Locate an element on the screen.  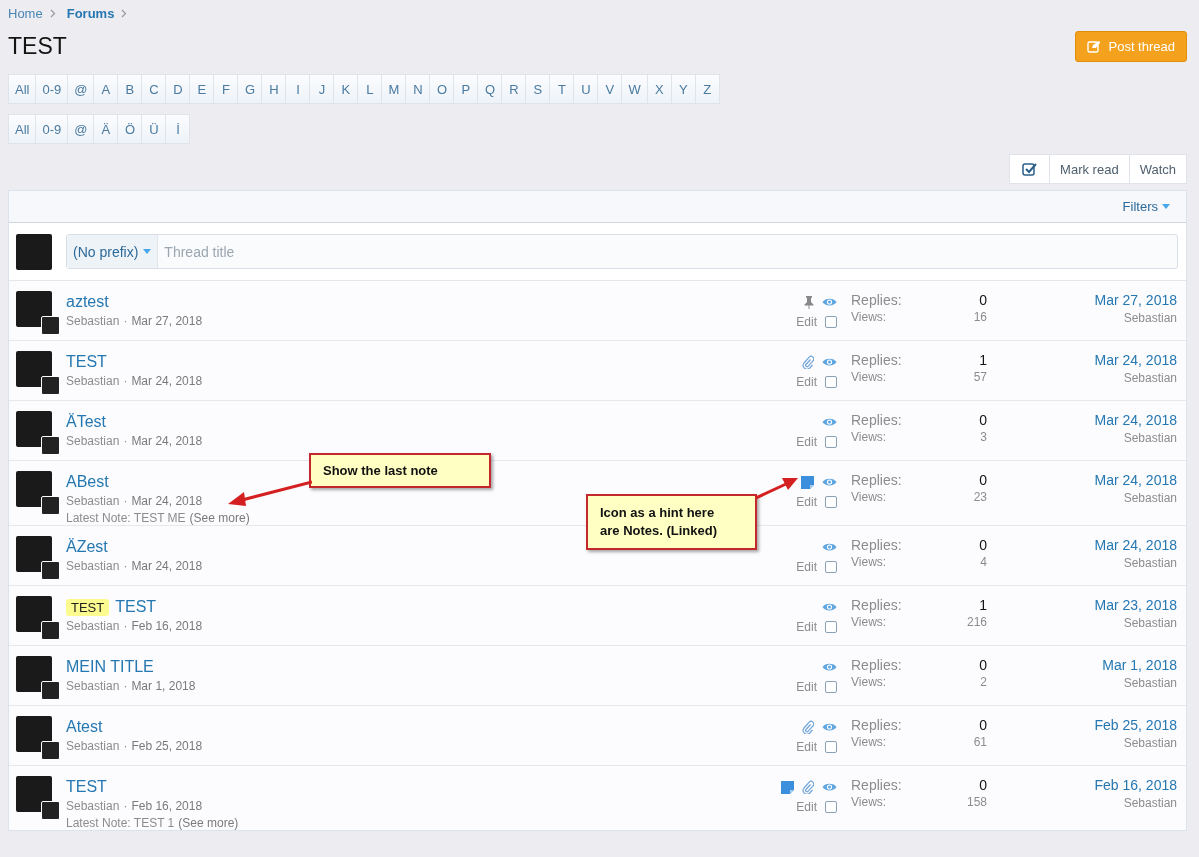
letter-filter-button: İ is located at coordinates (178, 129).